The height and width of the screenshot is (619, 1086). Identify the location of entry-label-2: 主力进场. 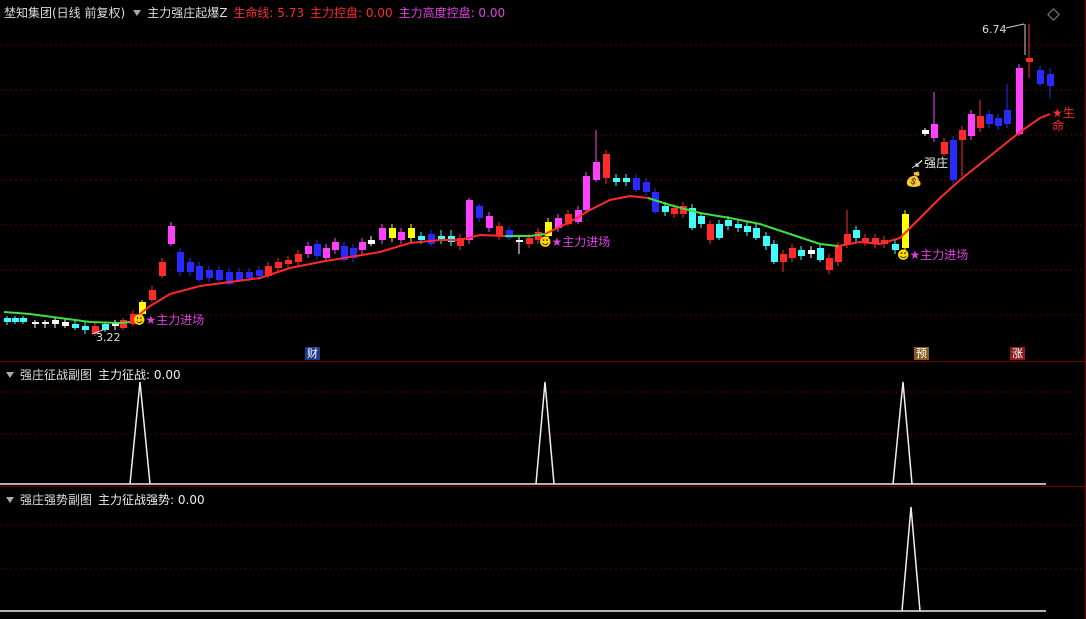
(586, 242).